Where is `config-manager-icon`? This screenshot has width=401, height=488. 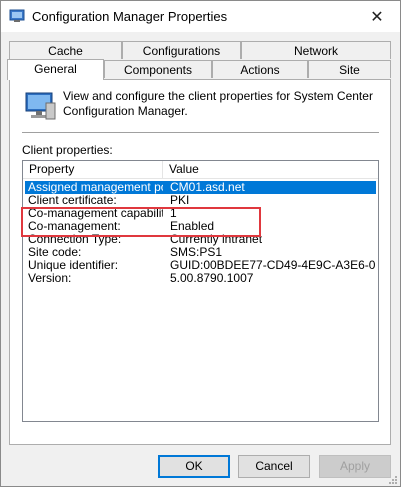 config-manager-icon is located at coordinates (17, 16).